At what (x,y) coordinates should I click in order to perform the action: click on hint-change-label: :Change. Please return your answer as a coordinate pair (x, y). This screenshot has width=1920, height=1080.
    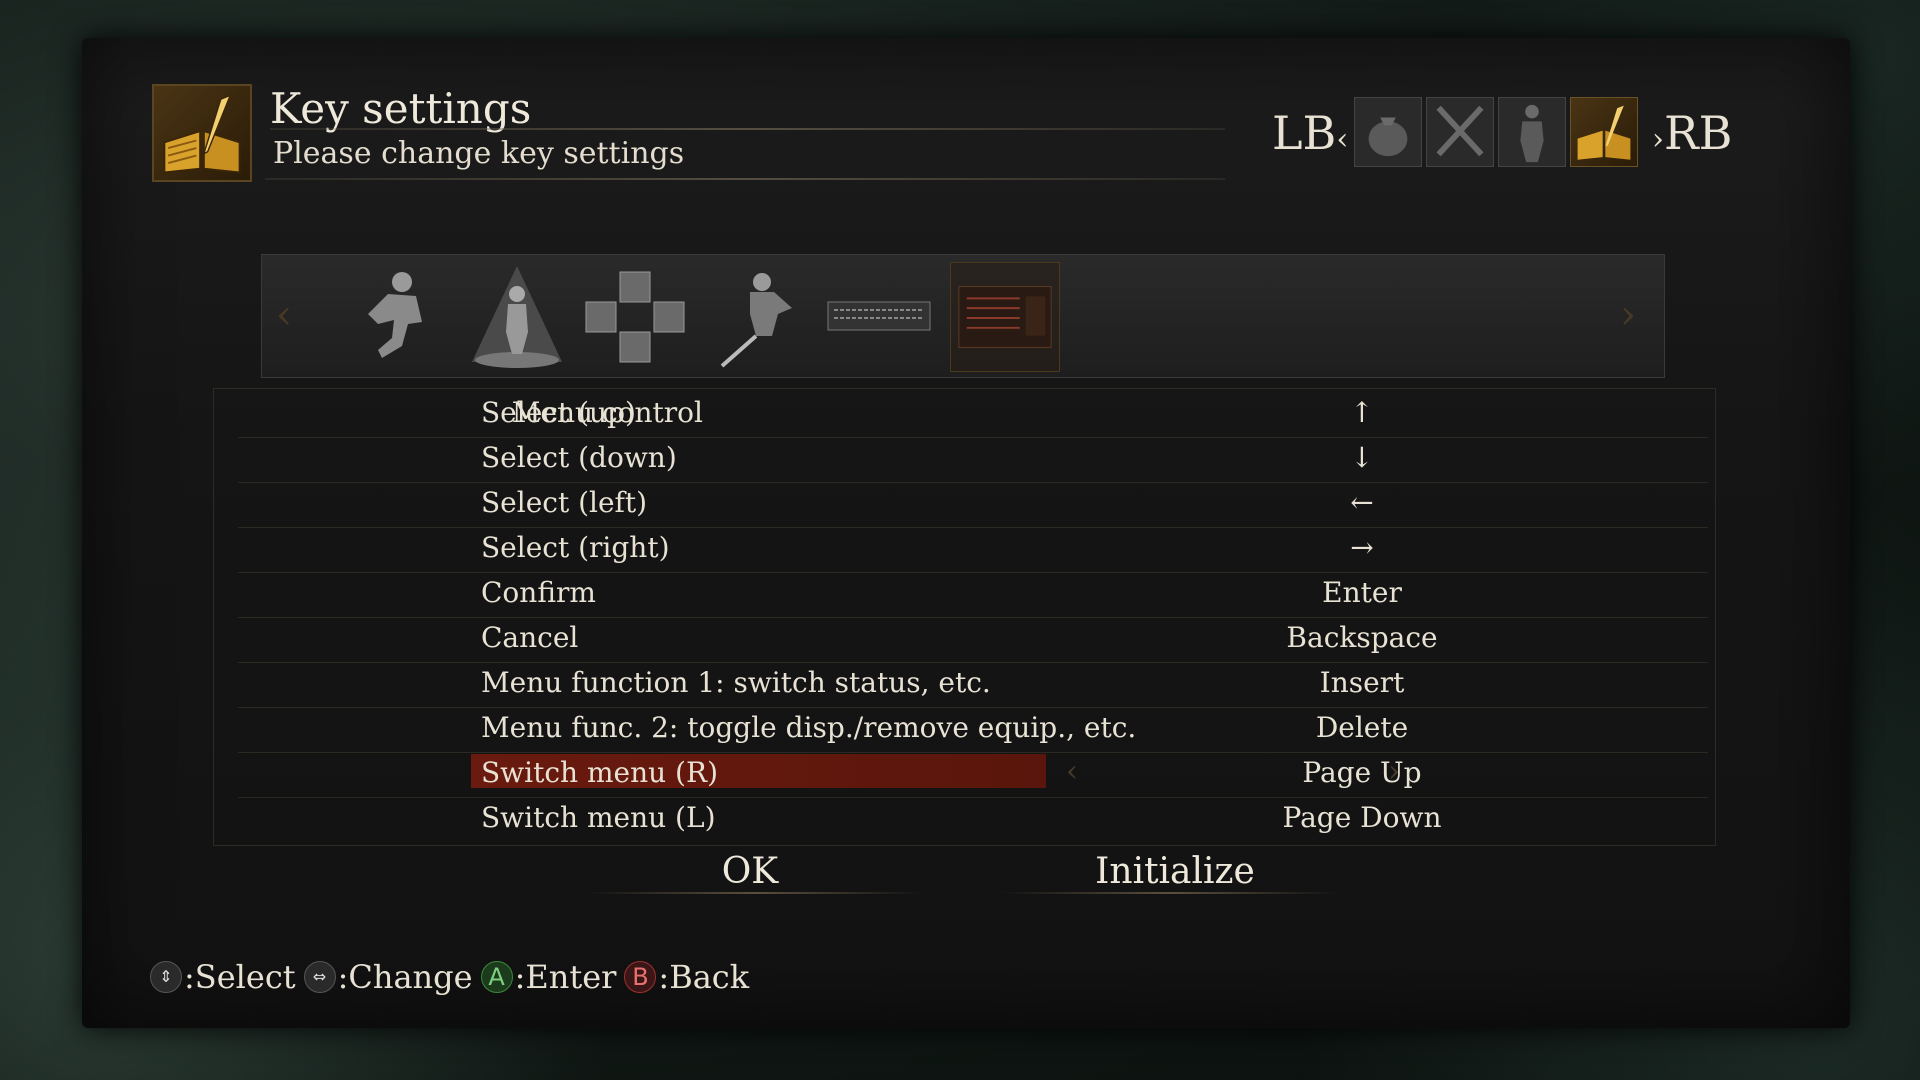
    Looking at the image, I should click on (405, 977).